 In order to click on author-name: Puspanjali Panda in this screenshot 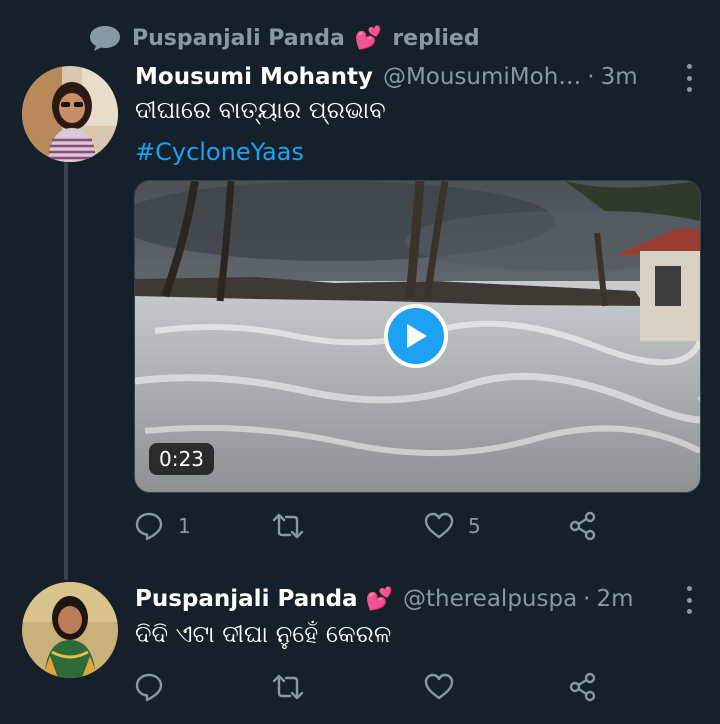, I will do `click(246, 599)`.